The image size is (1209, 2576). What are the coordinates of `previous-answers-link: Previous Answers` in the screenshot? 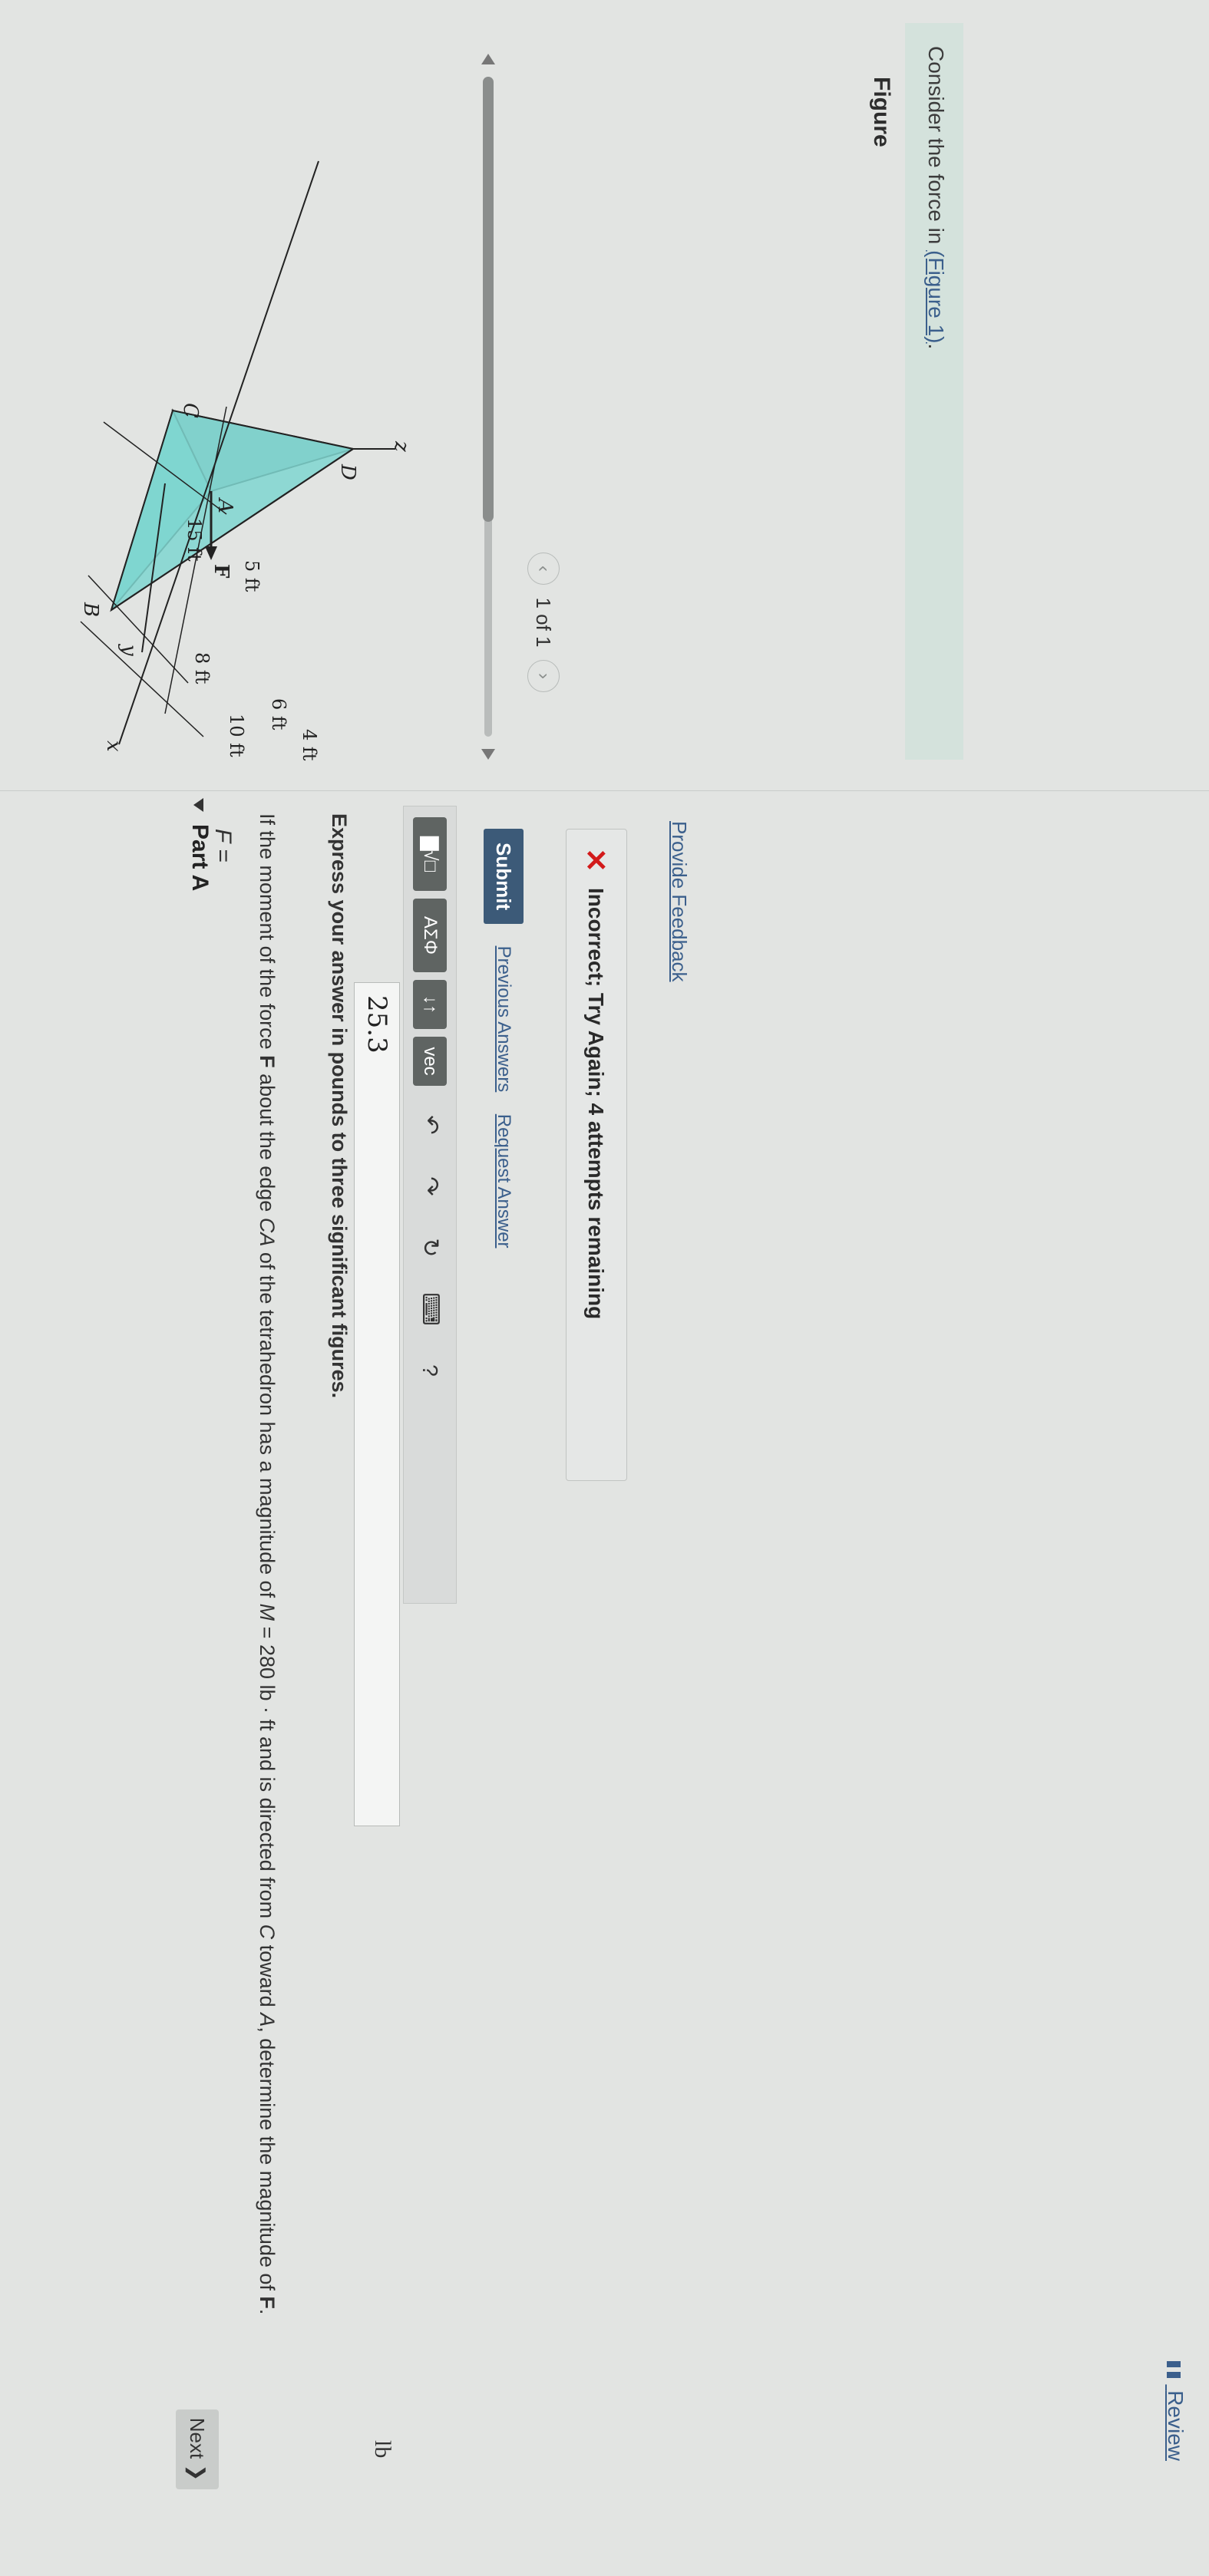 It's located at (503, 1019).